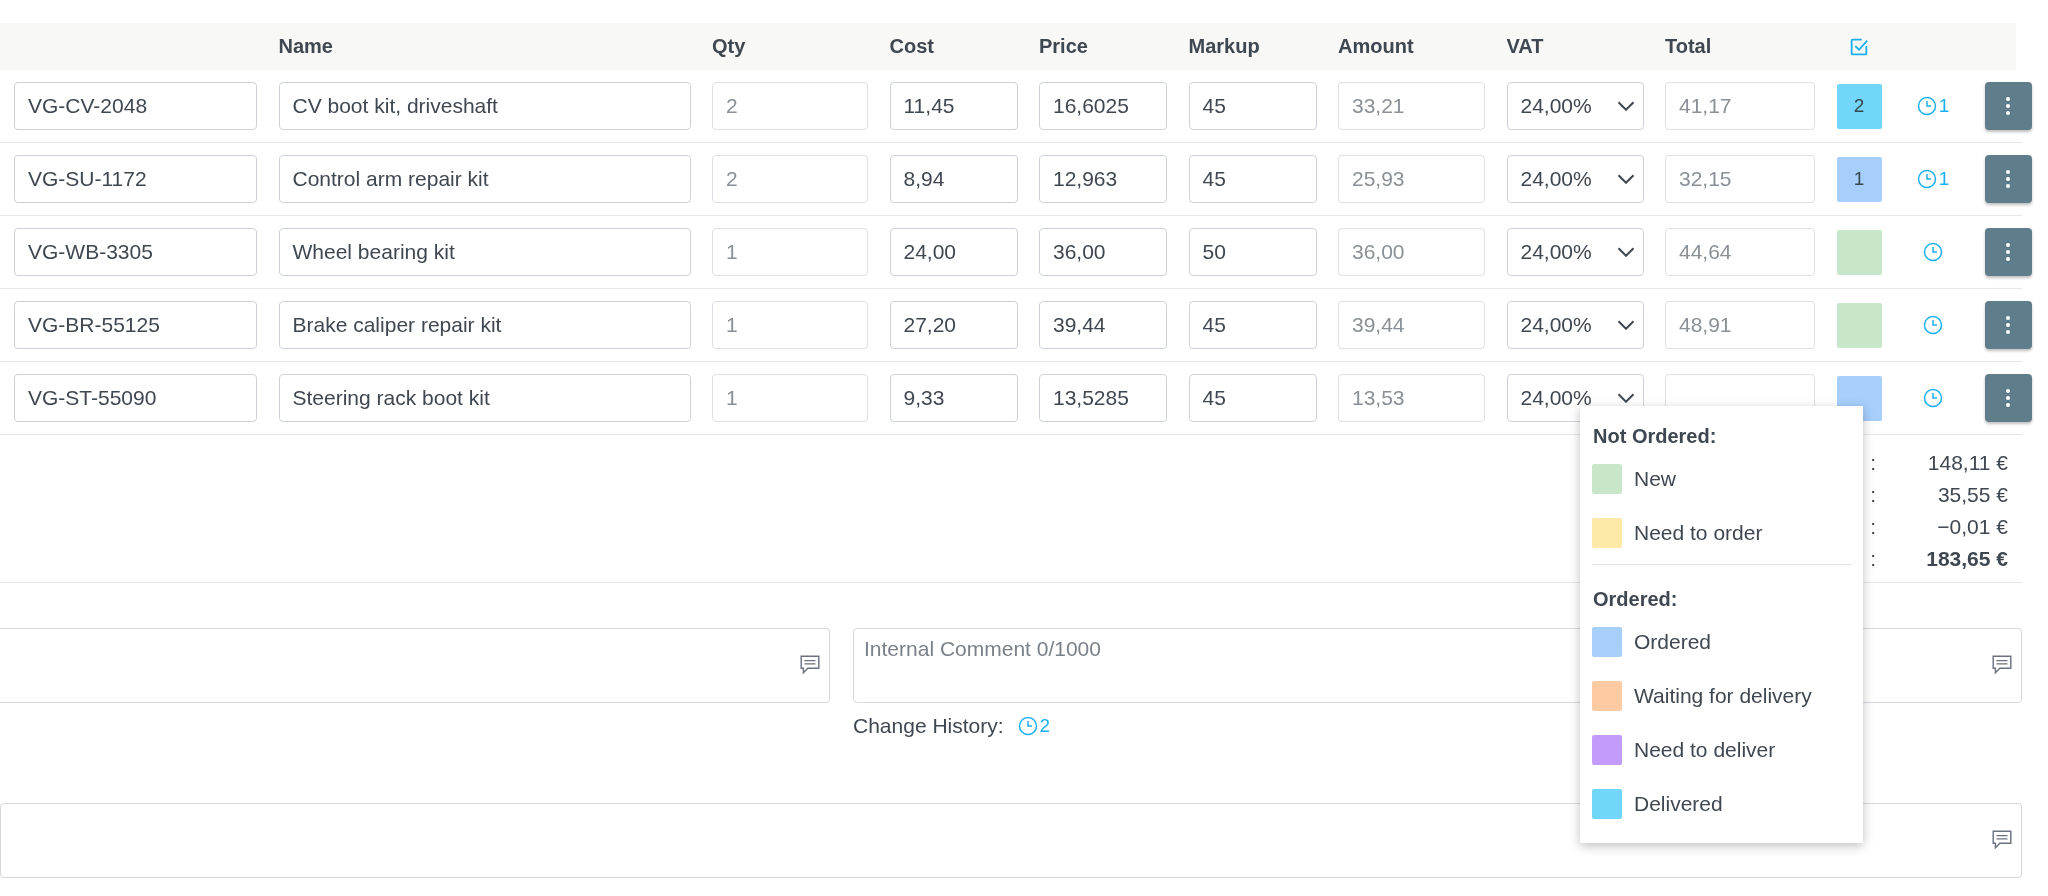  I want to click on code-field: VG-SU-1172, so click(135, 179).